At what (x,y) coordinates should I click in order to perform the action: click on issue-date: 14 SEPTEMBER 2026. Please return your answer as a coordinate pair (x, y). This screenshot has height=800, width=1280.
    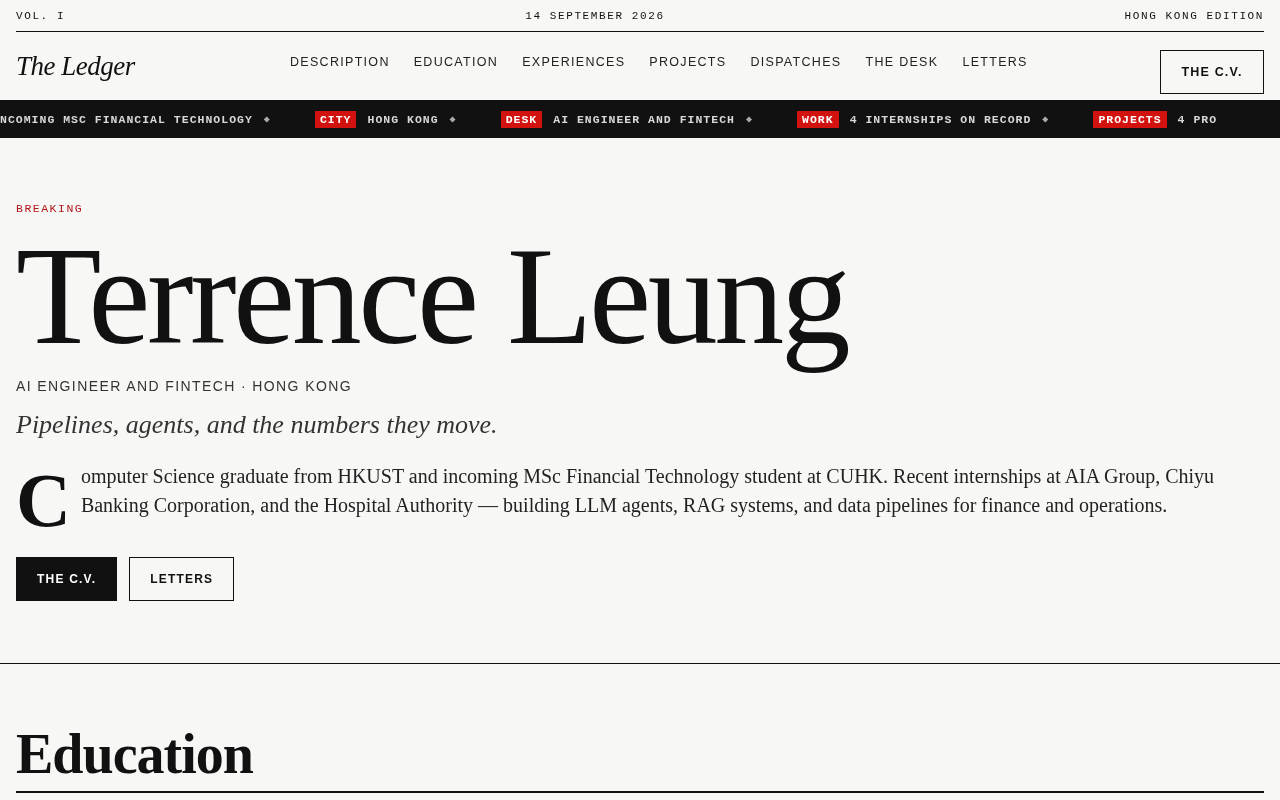
    Looking at the image, I should click on (595, 16).